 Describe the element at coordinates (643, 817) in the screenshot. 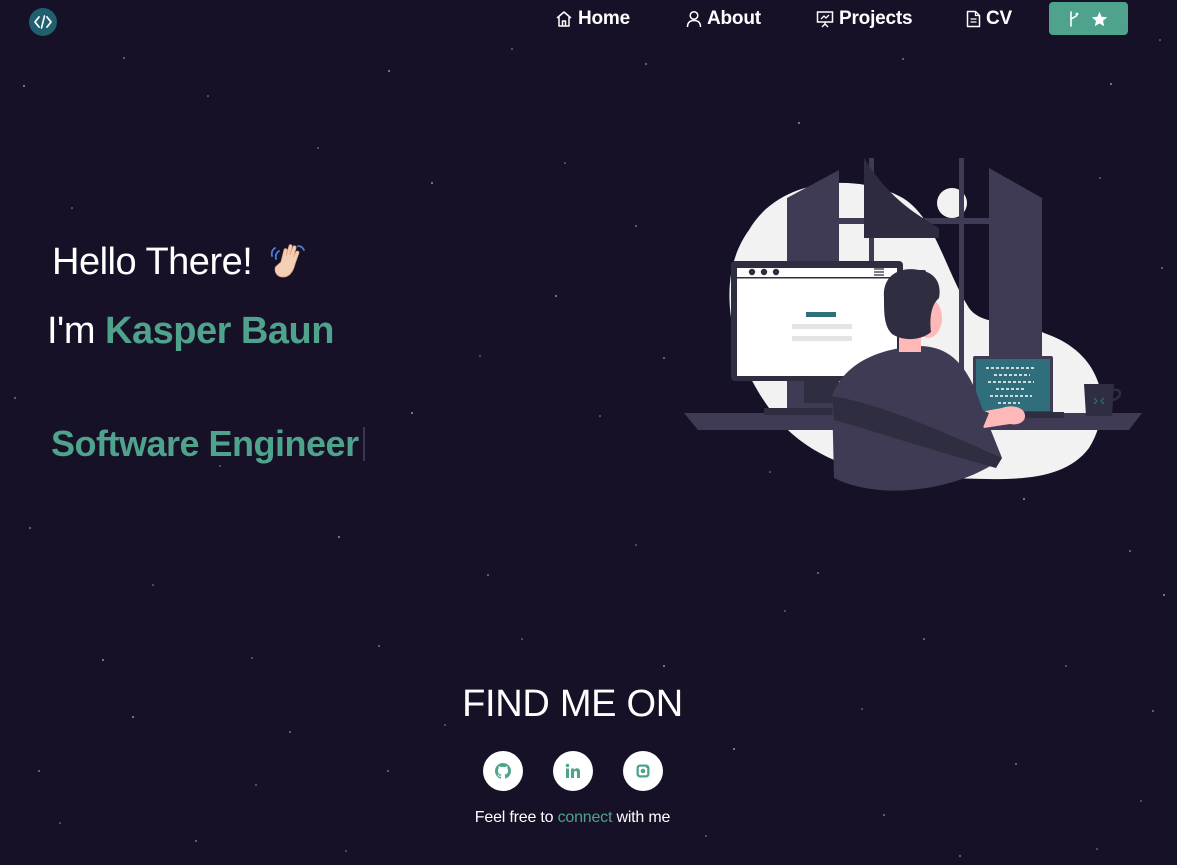

I see `connect-suffix: with me` at that location.